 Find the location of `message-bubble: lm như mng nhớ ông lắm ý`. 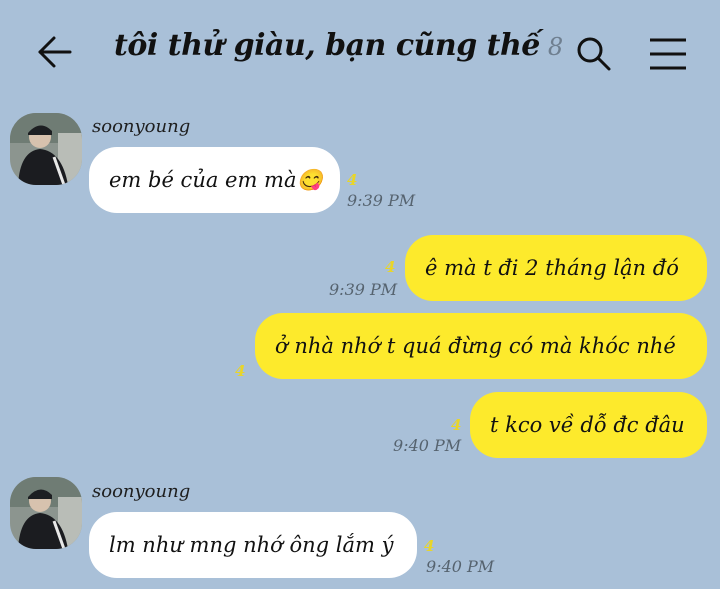

message-bubble: lm như mng nhớ ông lắm ý is located at coordinates (253, 545).